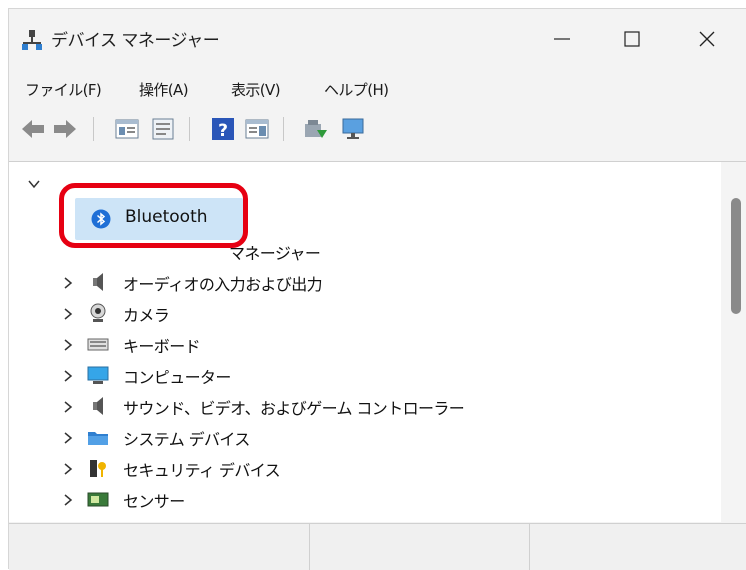 The height and width of the screenshot is (570, 746). Describe the element at coordinates (359, 313) in the screenshot. I see `tree-item-camera: カメラ` at that location.